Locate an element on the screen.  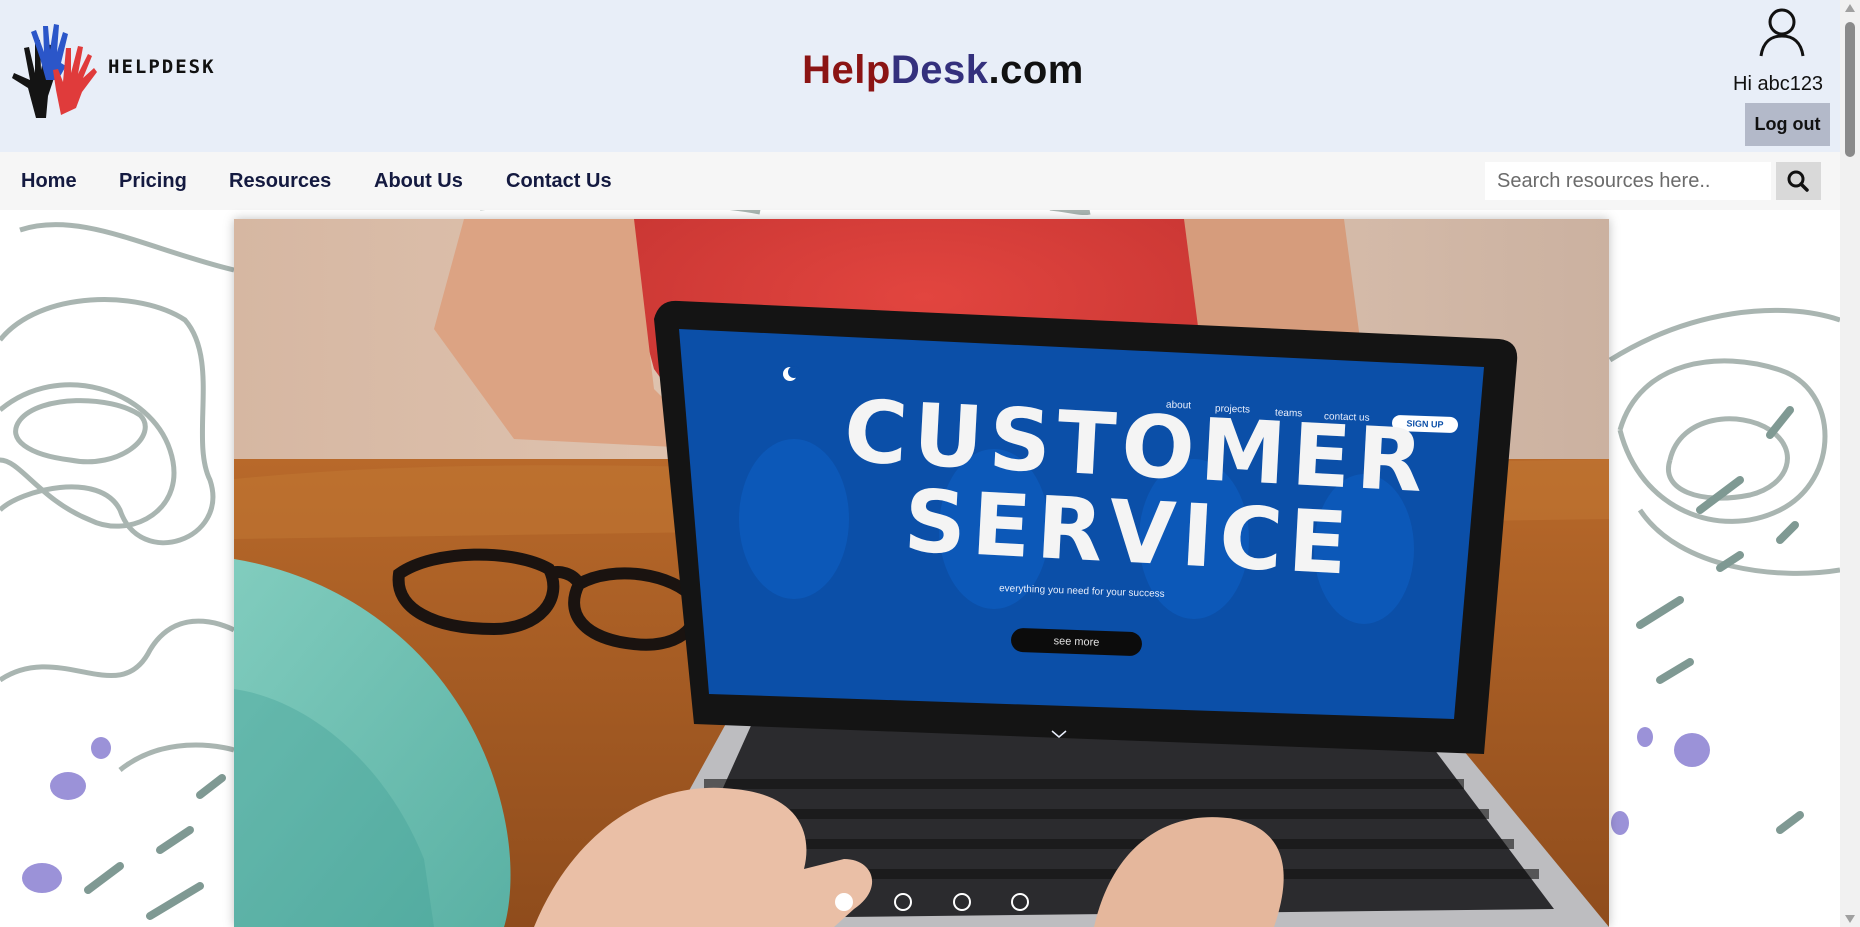
nav-contact-us: Contact Us is located at coordinates (559, 181).